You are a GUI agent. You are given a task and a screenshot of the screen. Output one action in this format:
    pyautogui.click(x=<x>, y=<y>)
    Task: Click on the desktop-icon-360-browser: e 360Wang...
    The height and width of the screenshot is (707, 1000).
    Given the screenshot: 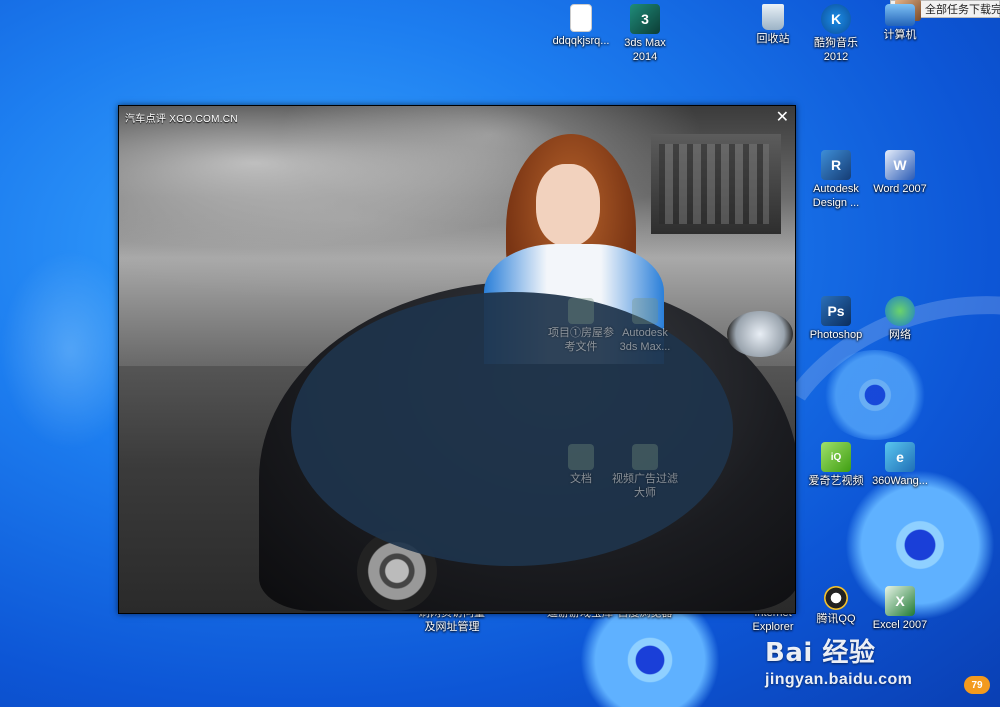 What is the action you would take?
    pyautogui.click(x=900, y=465)
    